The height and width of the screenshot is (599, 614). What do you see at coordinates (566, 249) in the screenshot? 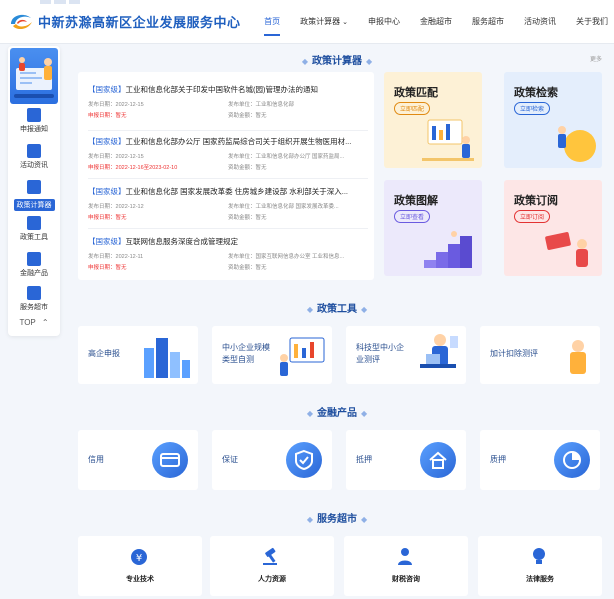
I see `subscribe-illustration-icon` at bounding box center [566, 249].